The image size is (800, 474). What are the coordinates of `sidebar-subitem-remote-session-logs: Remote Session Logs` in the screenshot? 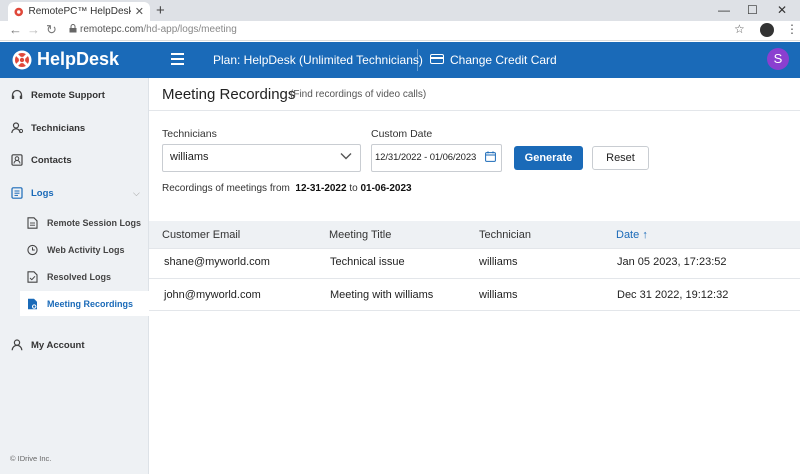 It's located at (84, 222).